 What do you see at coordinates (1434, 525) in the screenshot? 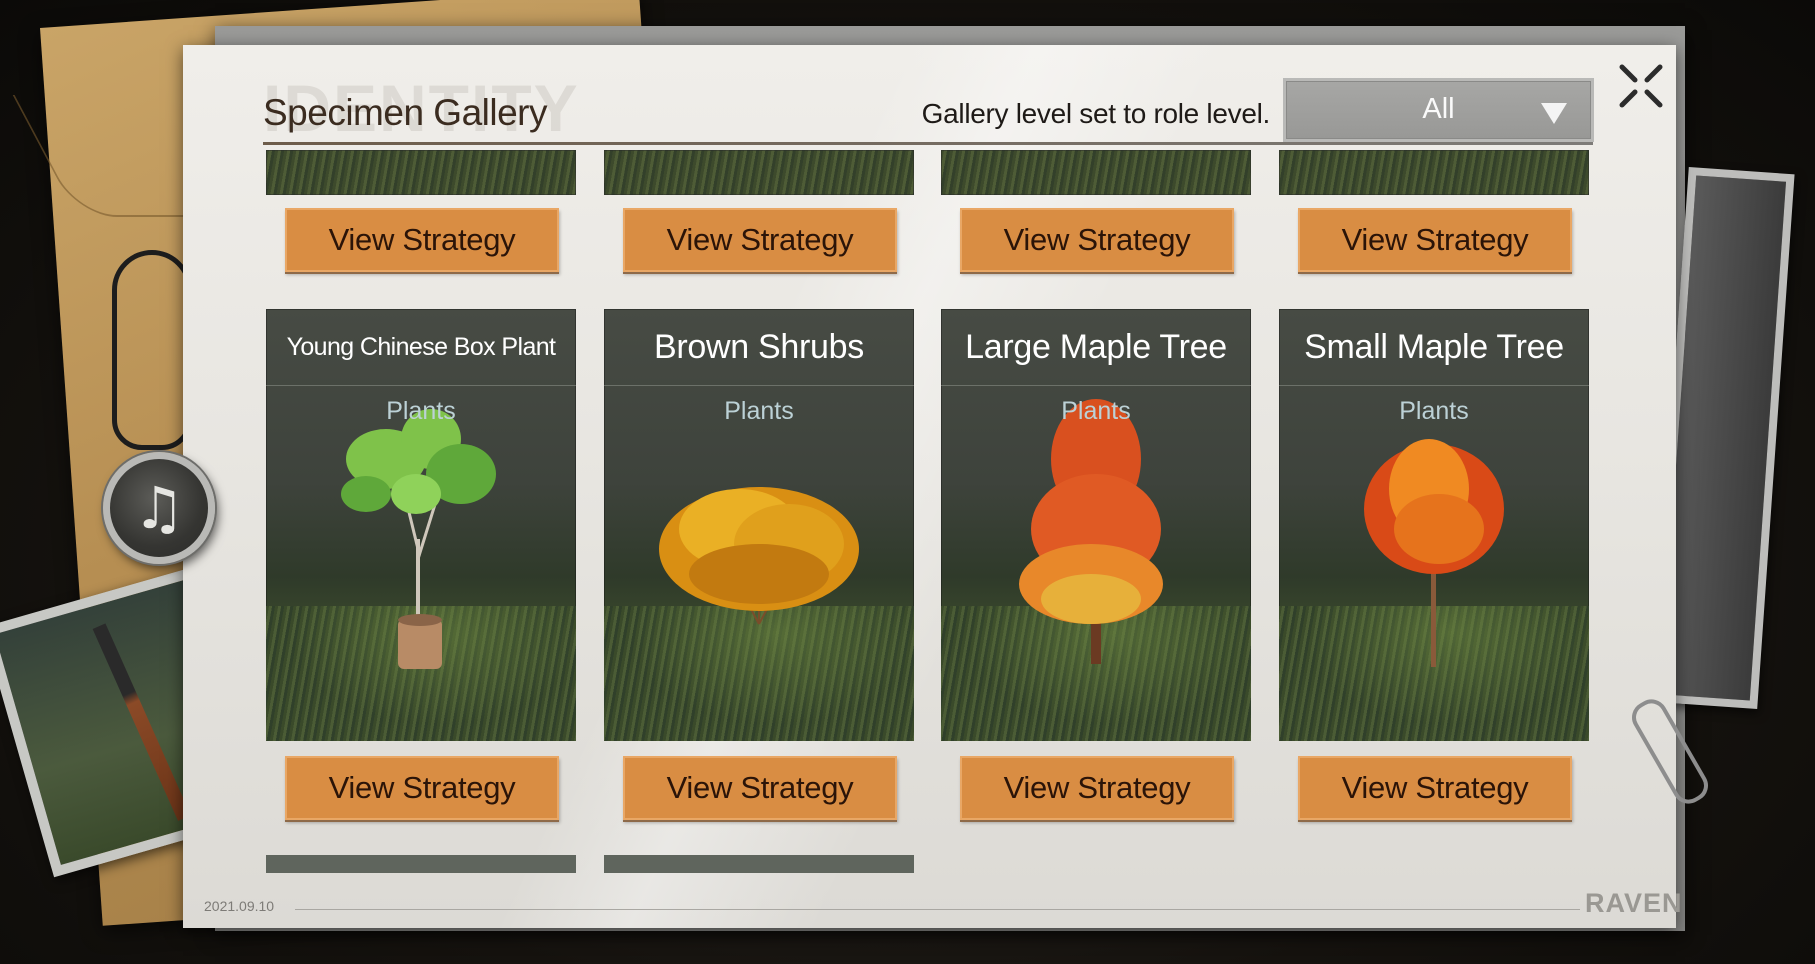
I see `specimen-card-small-maple-tree: Small Maple Tree Plants` at bounding box center [1434, 525].